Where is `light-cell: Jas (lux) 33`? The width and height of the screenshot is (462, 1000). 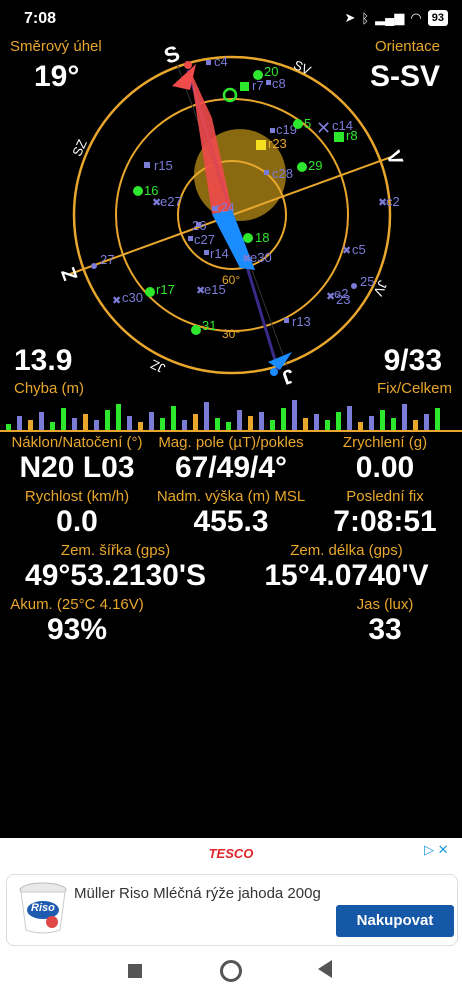
light-cell: Jas (lux) 33 is located at coordinates (385, 621).